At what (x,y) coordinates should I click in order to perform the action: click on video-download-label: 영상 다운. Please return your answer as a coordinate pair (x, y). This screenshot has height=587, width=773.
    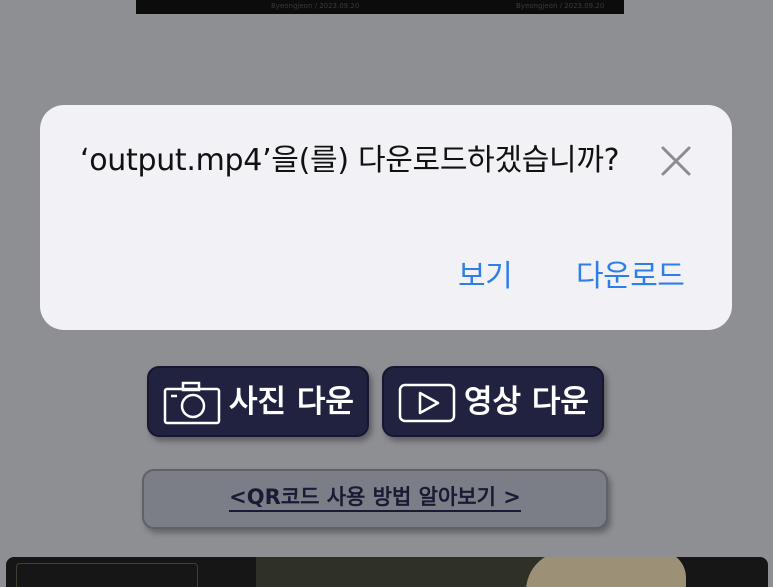
    Looking at the image, I should click on (526, 402).